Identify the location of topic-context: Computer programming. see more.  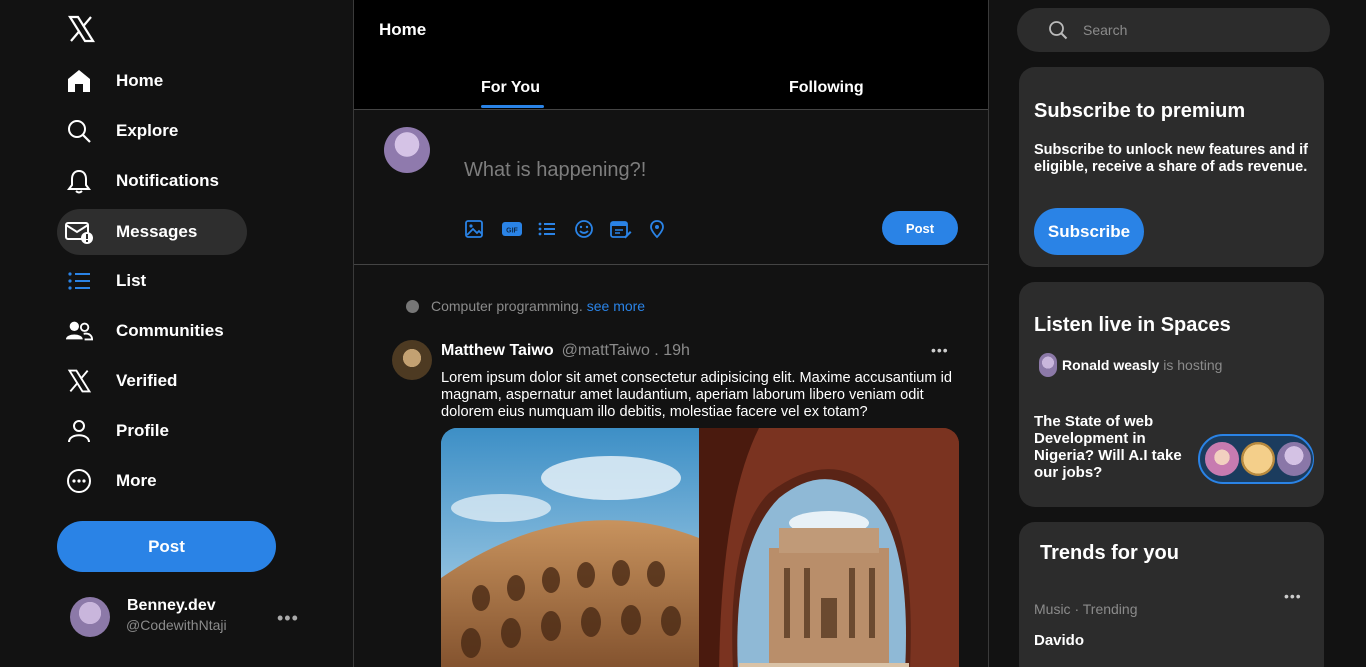
(525, 306).